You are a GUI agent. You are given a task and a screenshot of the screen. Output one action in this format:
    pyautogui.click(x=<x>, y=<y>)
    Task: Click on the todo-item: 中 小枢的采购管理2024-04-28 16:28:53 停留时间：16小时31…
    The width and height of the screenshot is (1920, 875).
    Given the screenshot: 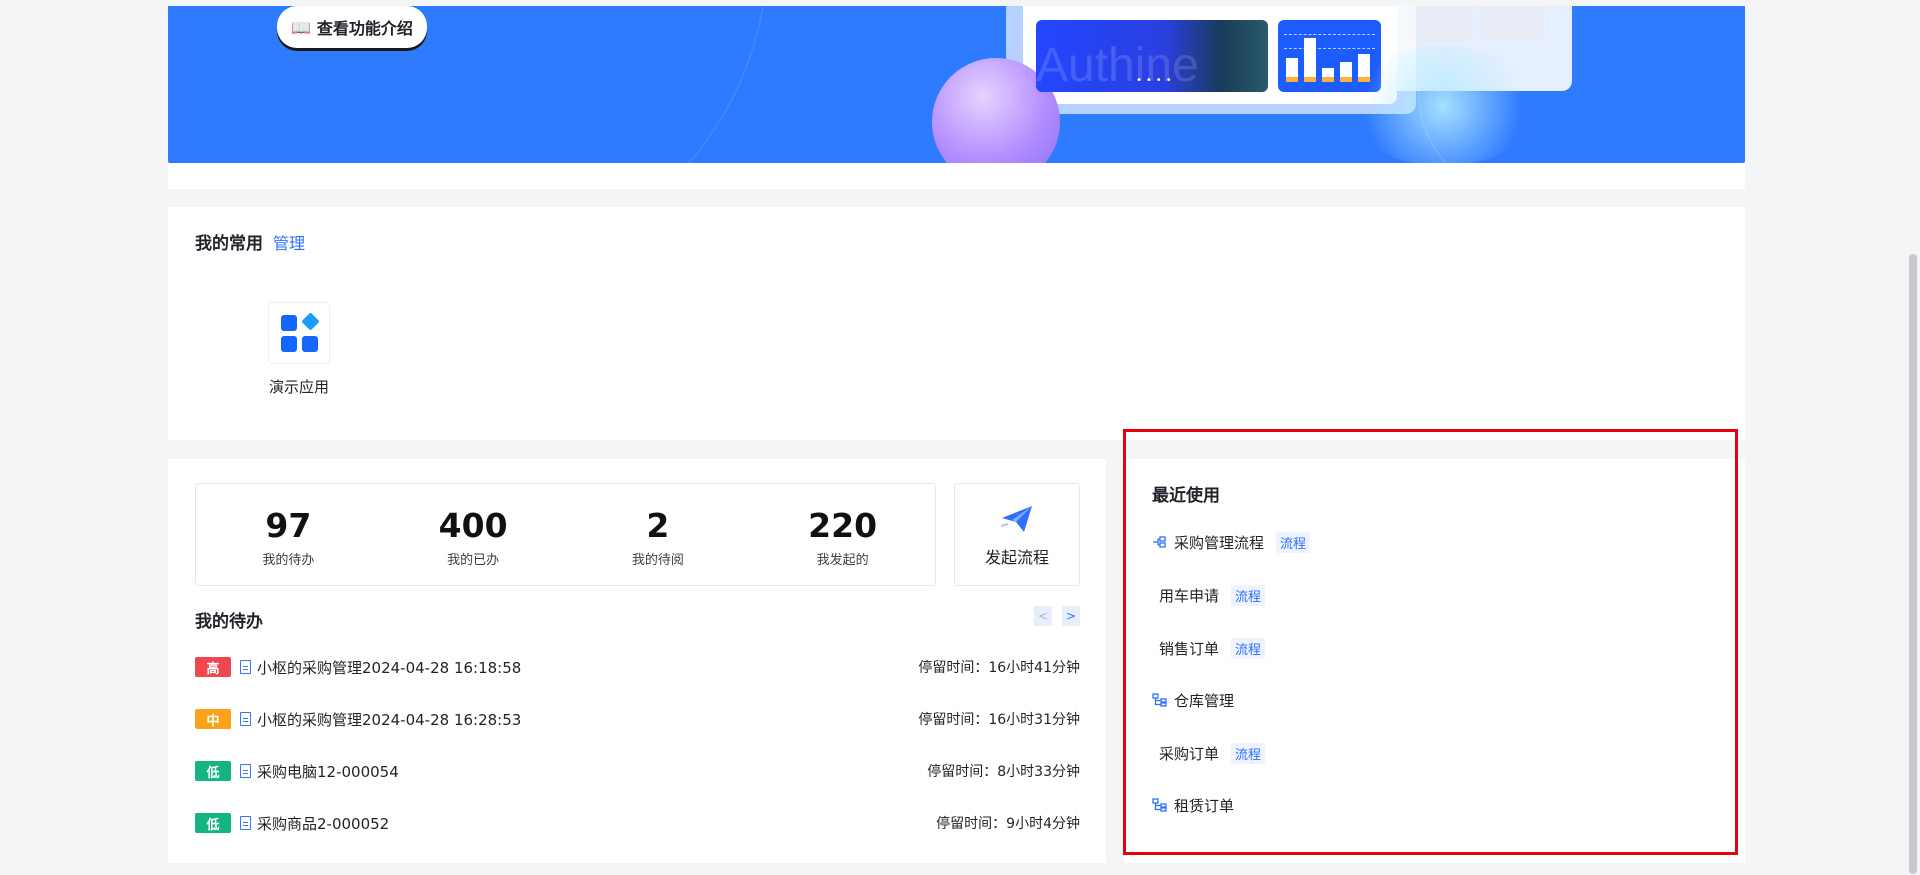 What is the action you would take?
    pyautogui.click(x=637, y=719)
    